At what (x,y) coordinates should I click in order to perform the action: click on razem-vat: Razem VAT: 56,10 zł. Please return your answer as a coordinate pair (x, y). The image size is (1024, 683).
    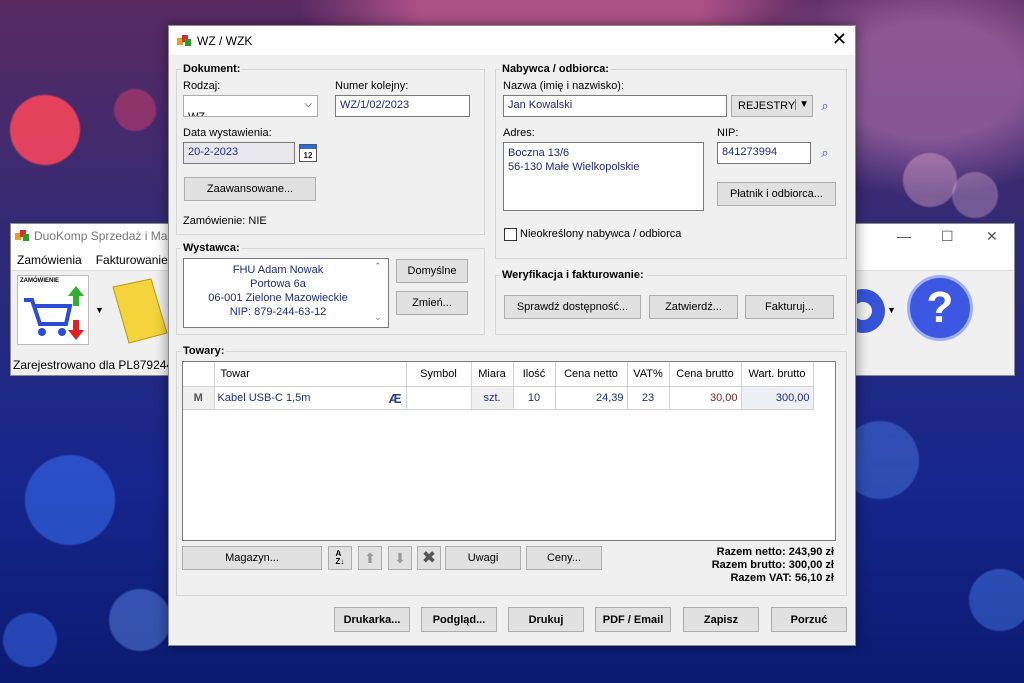
    Looking at the image, I should click on (782, 578).